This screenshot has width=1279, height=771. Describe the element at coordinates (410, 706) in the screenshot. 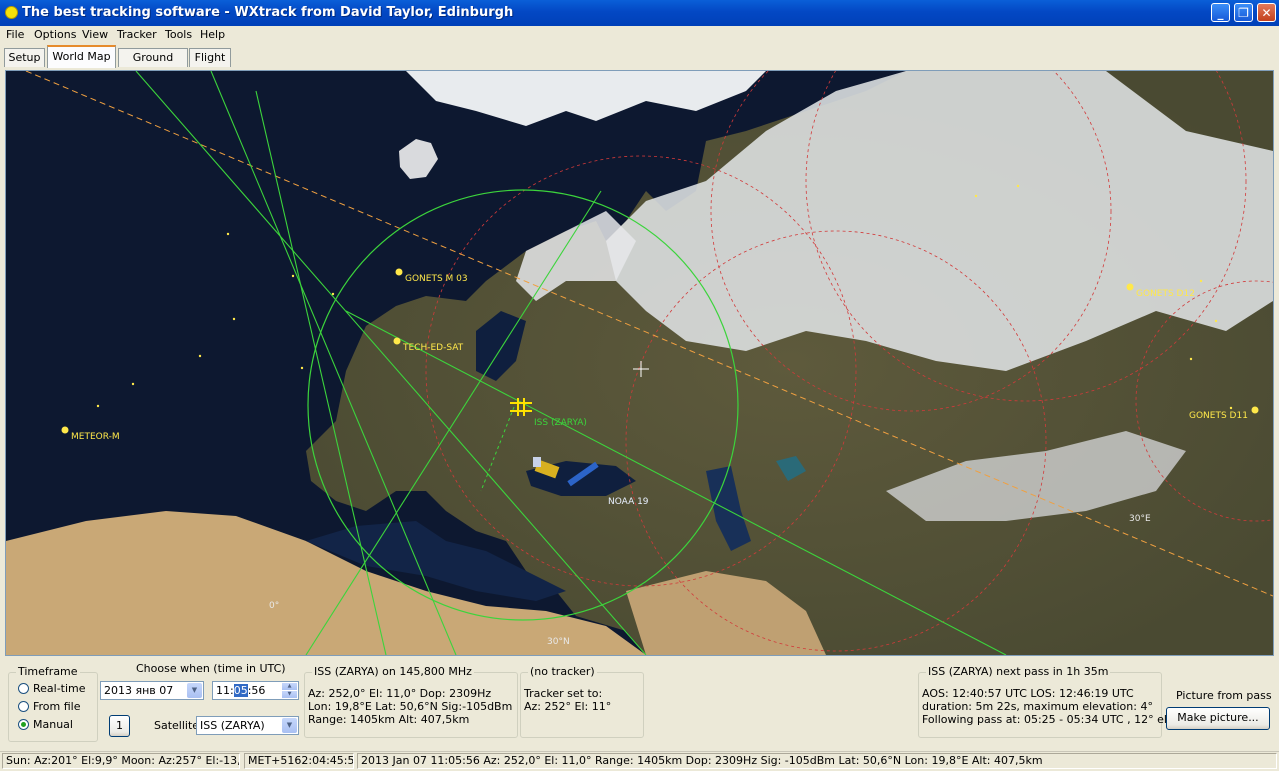

I see `sat-info-line2: Lon: 19,8°E Lat: 50,6°N Sig:-105dBm` at that location.